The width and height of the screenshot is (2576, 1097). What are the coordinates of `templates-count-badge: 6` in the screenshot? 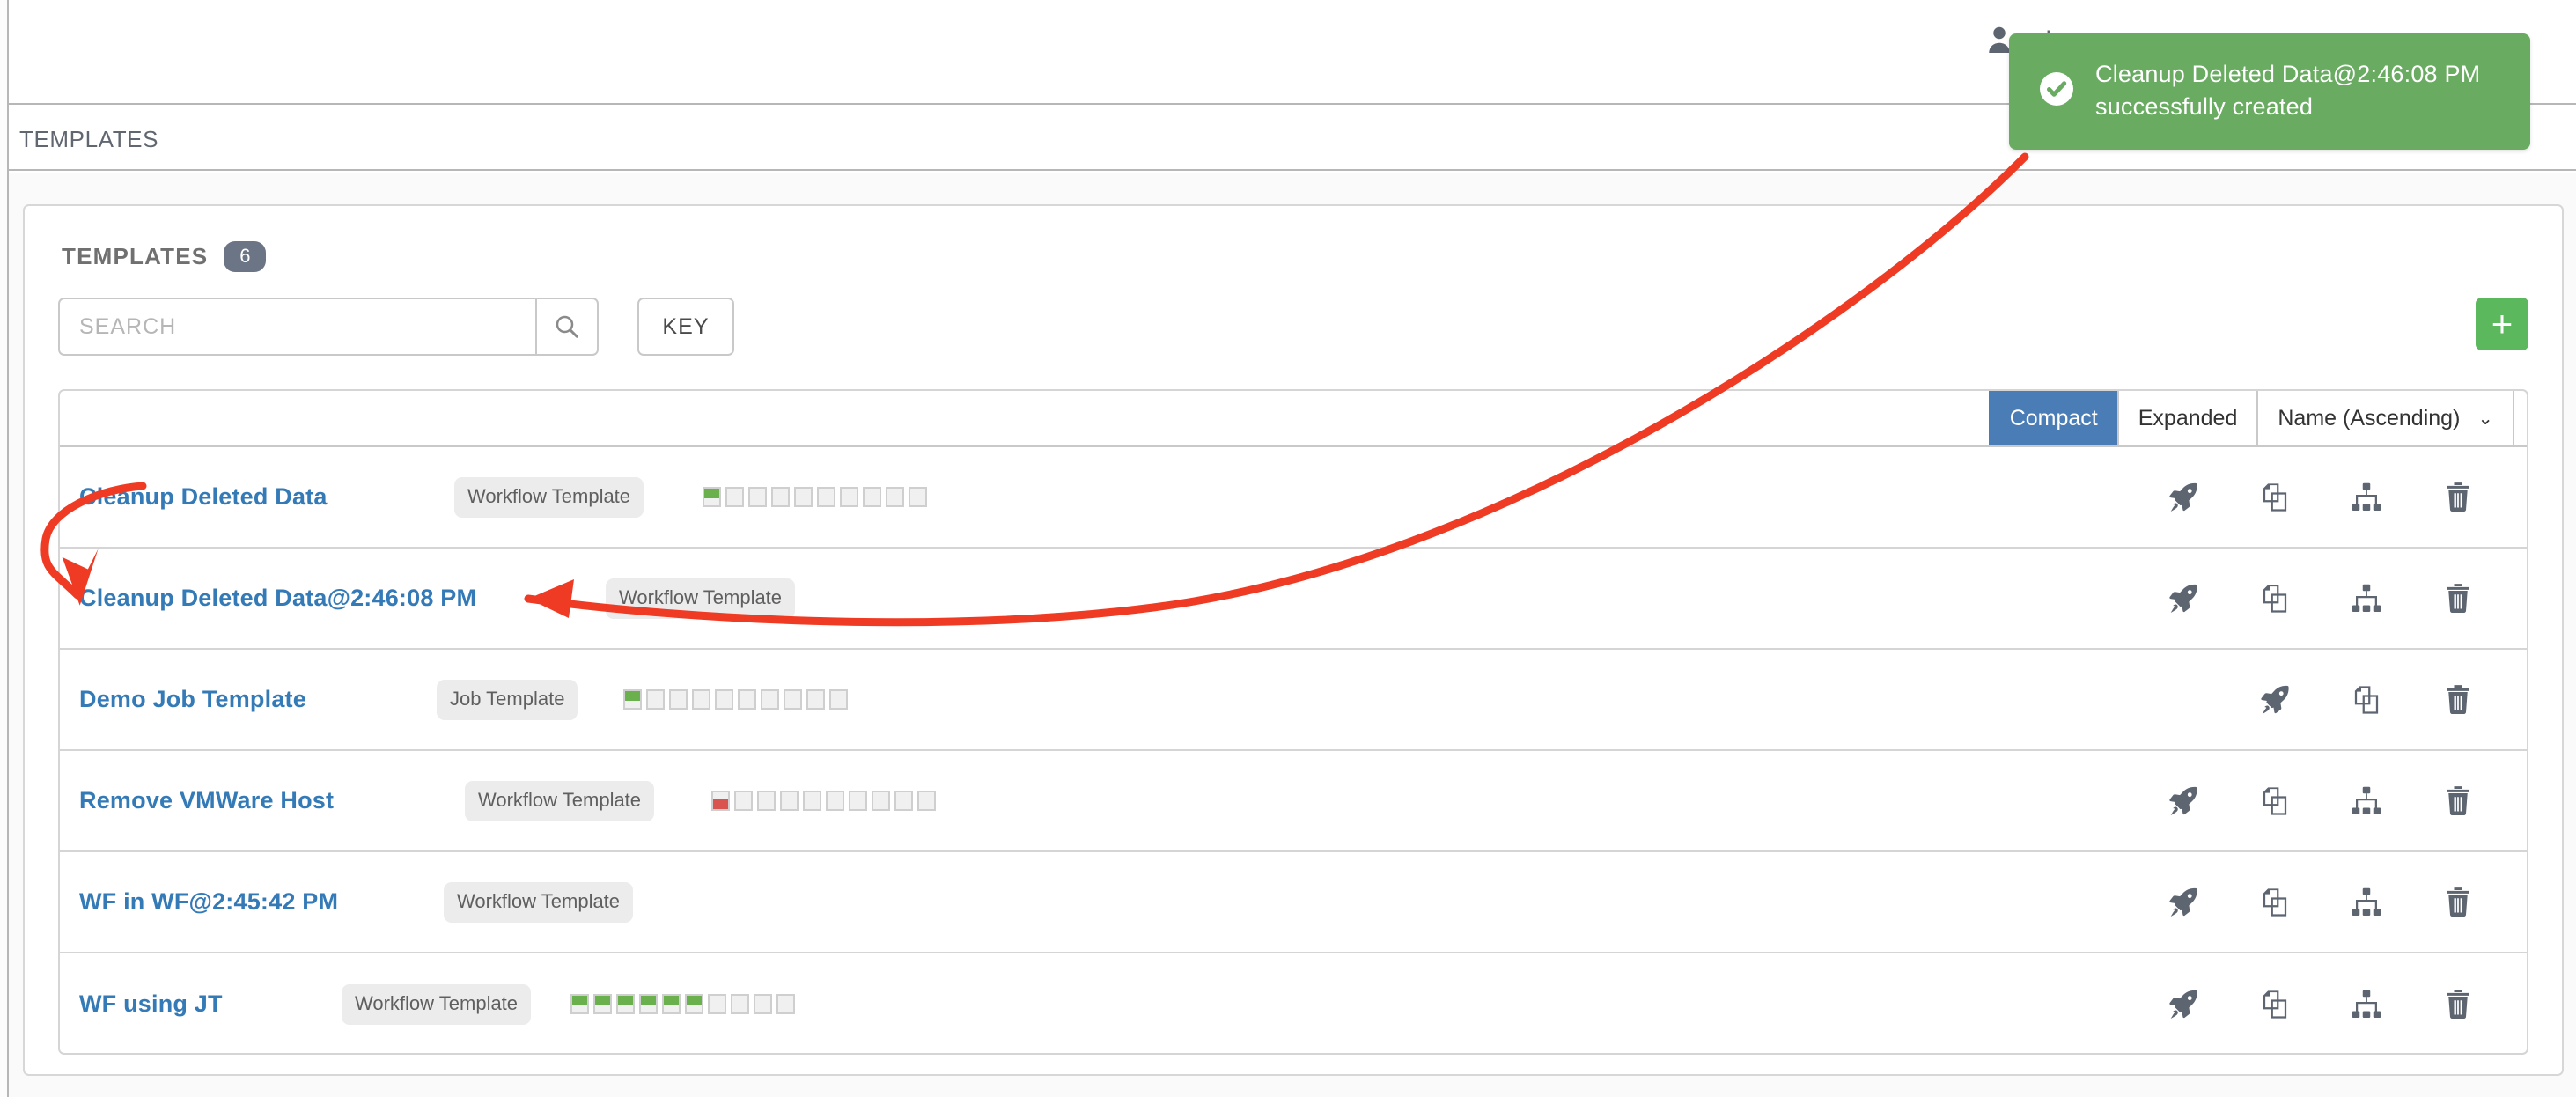 It's located at (245, 257).